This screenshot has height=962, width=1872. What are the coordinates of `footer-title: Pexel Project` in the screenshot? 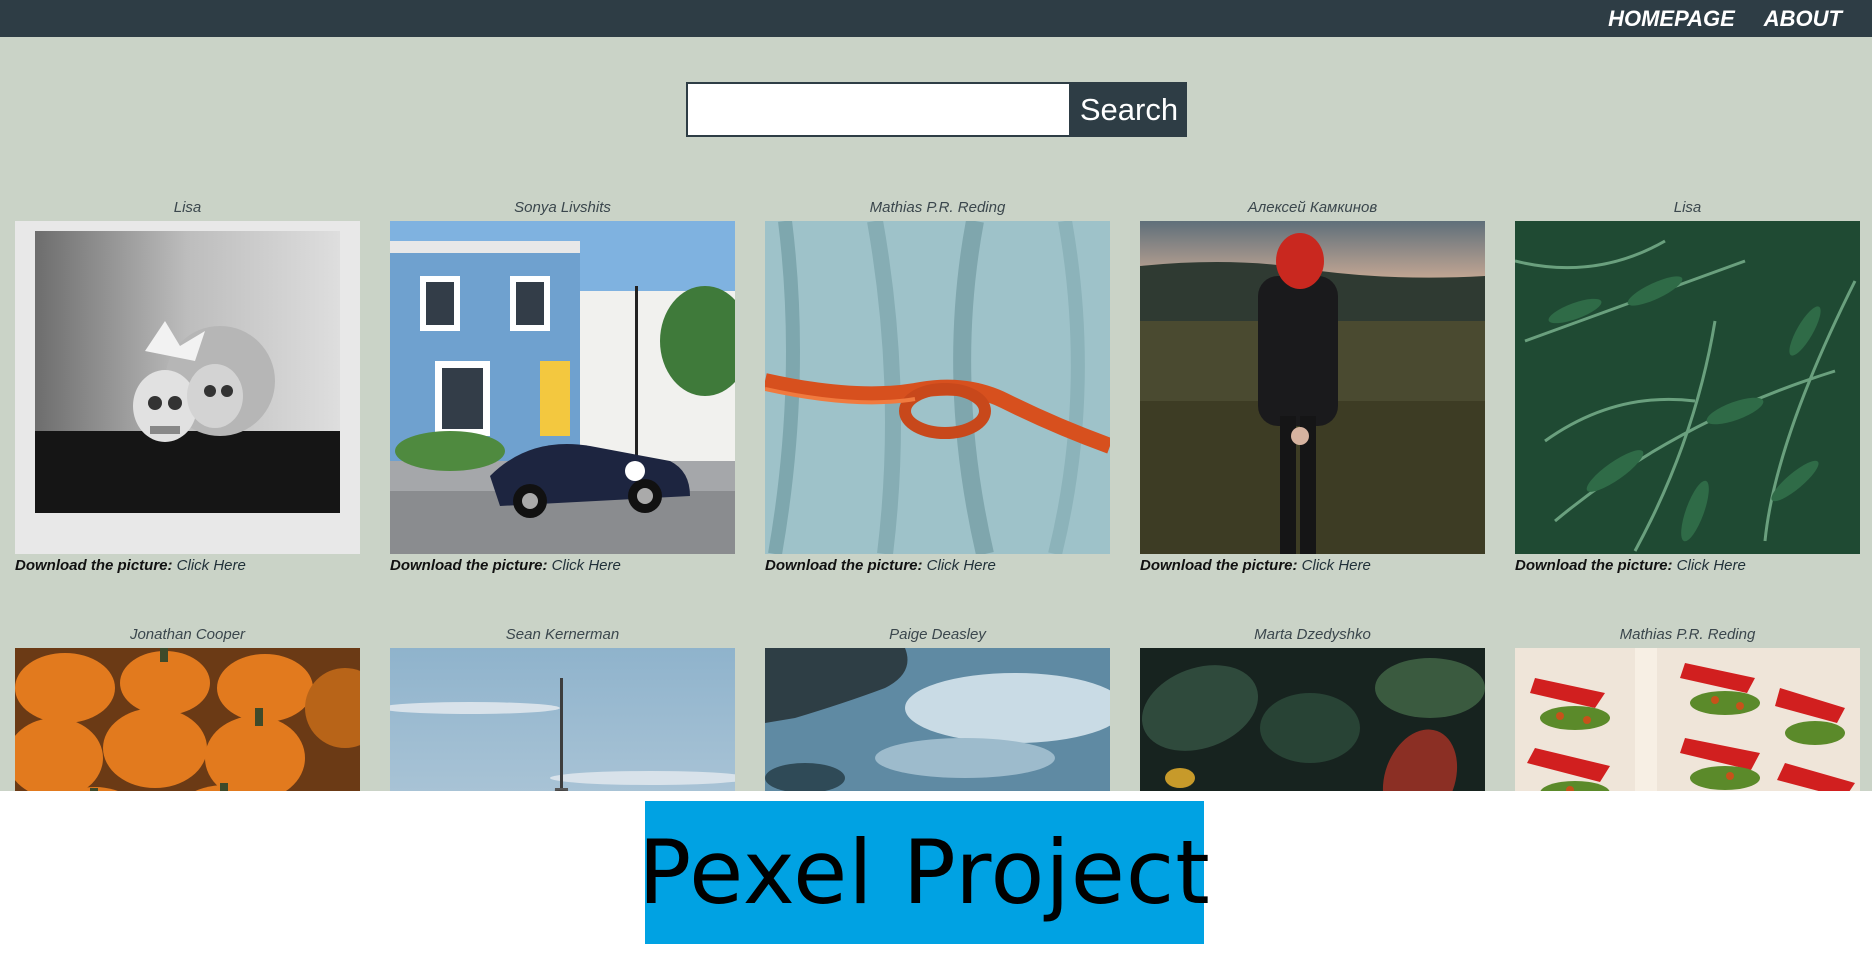 It's located at (924, 872).